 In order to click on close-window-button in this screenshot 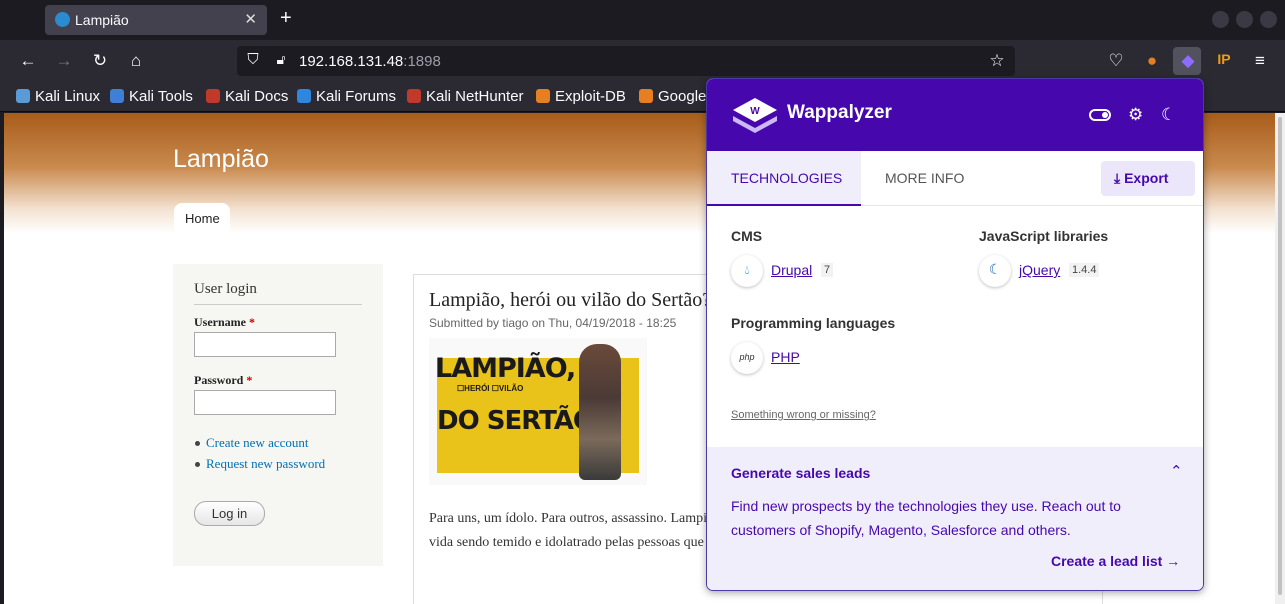, I will do `click(1268, 19)`.